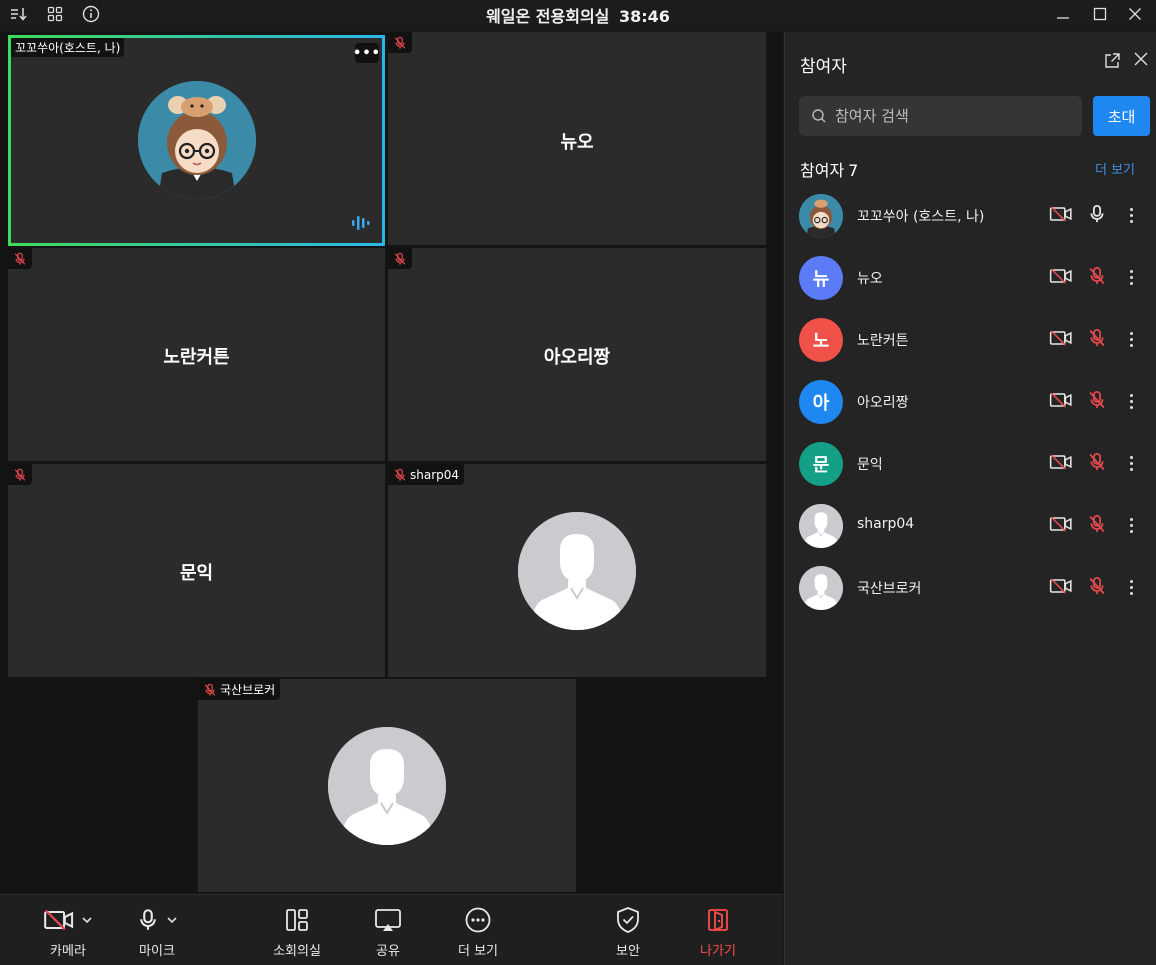  I want to click on mic-label: 마이크, so click(157, 951).